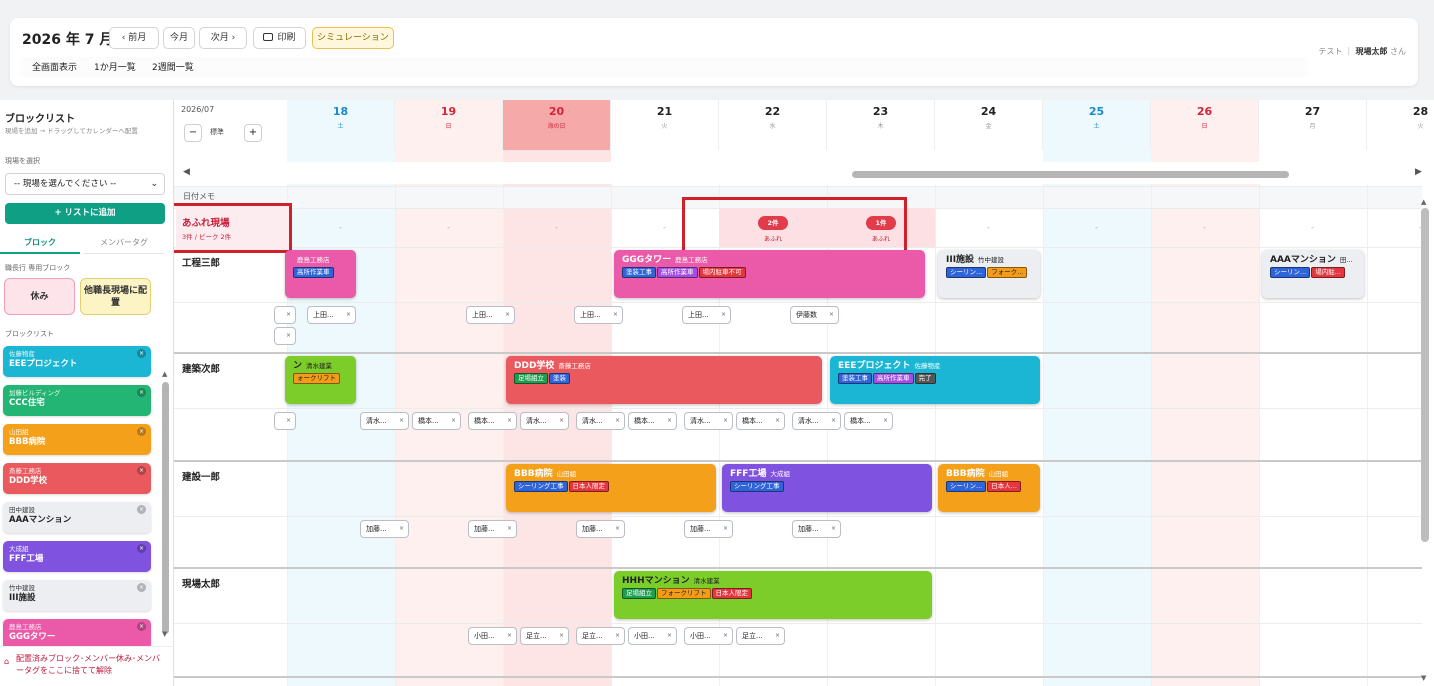 The width and height of the screenshot is (1434, 686). What do you see at coordinates (134, 38) in the screenshot?
I see `prev-month-button: ‹ 前月` at bounding box center [134, 38].